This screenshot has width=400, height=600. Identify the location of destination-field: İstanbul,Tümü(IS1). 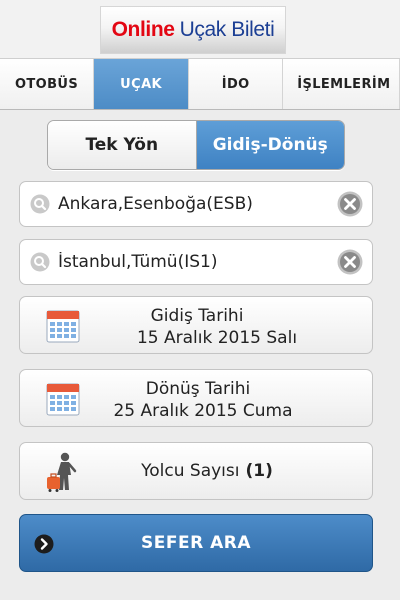
(196, 262).